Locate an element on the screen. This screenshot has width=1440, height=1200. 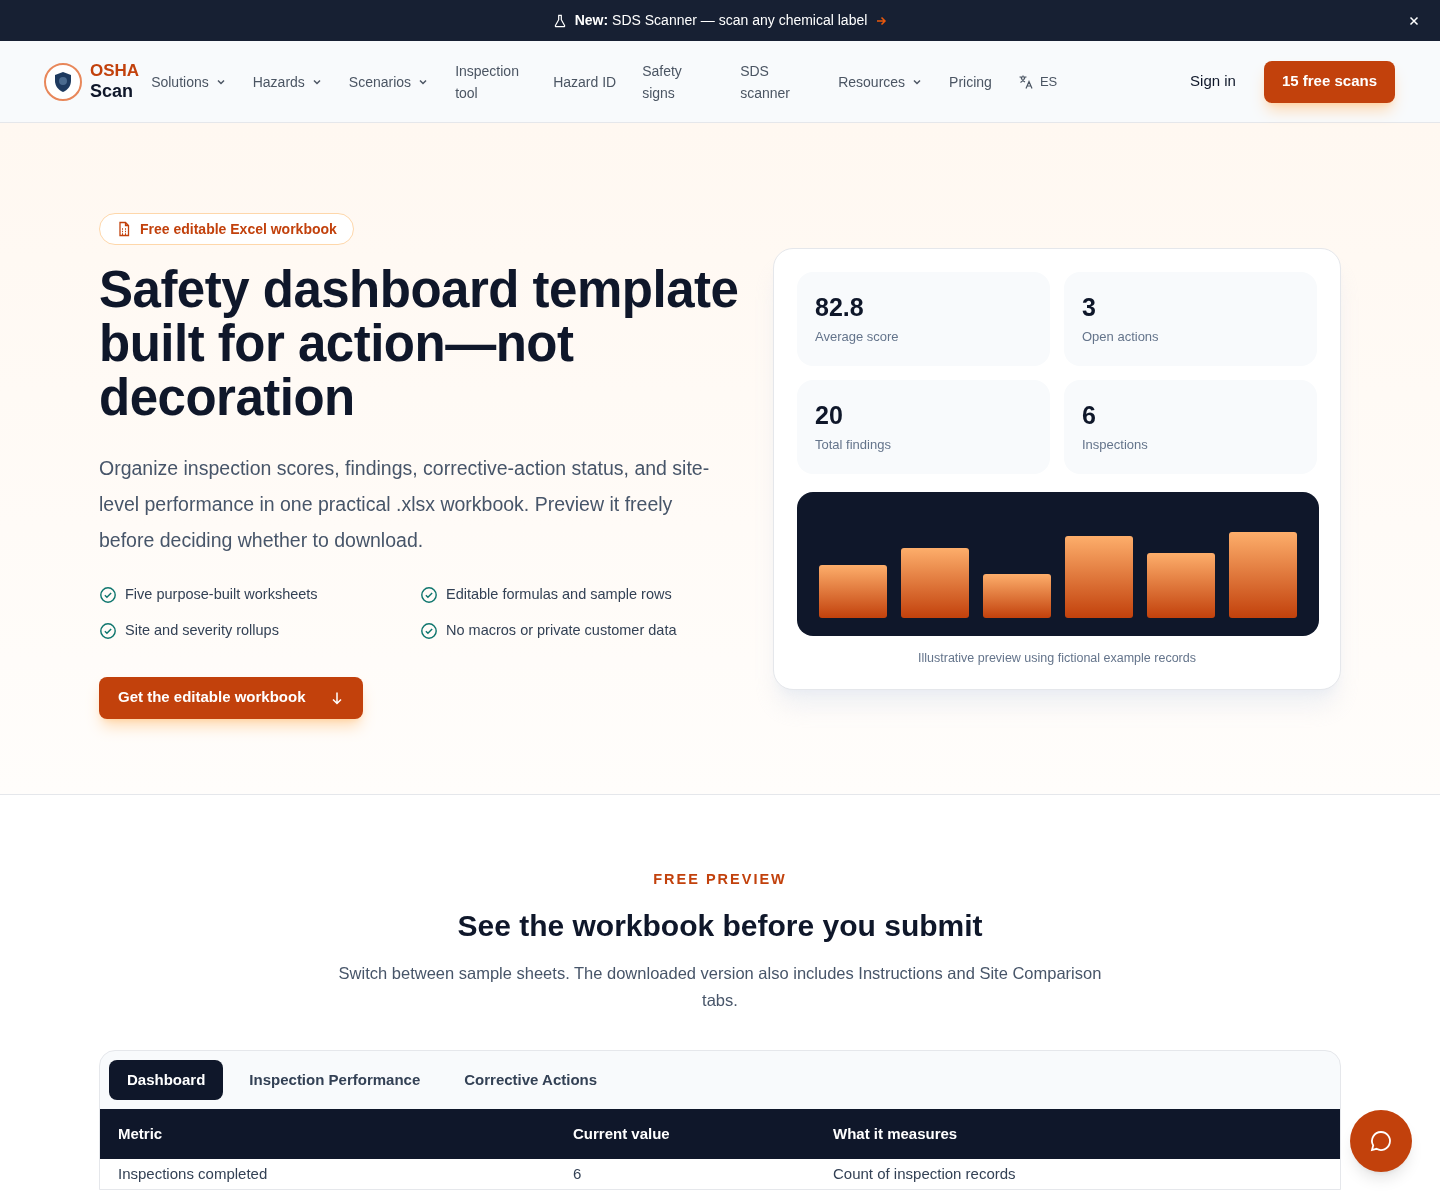
chat-bubble-icon is located at coordinates (1381, 1141).